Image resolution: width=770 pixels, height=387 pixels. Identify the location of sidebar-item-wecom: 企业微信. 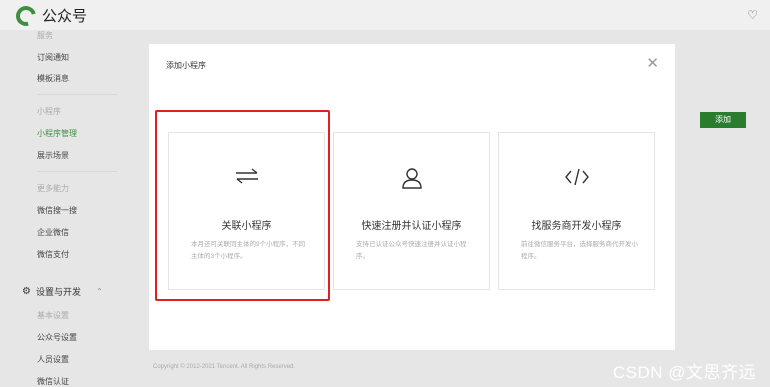
(53, 232).